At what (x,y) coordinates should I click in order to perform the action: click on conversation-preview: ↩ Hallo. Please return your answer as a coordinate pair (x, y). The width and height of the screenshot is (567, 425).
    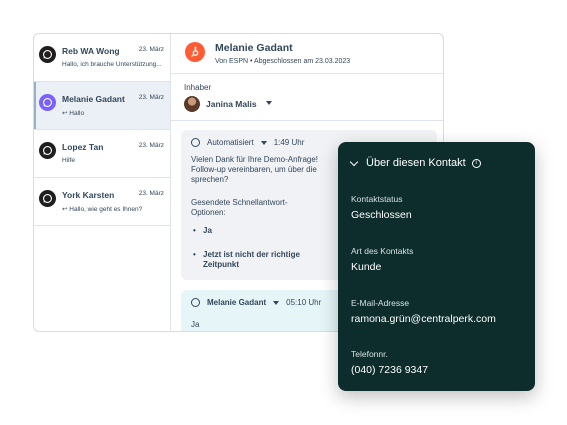
    Looking at the image, I should click on (73, 113).